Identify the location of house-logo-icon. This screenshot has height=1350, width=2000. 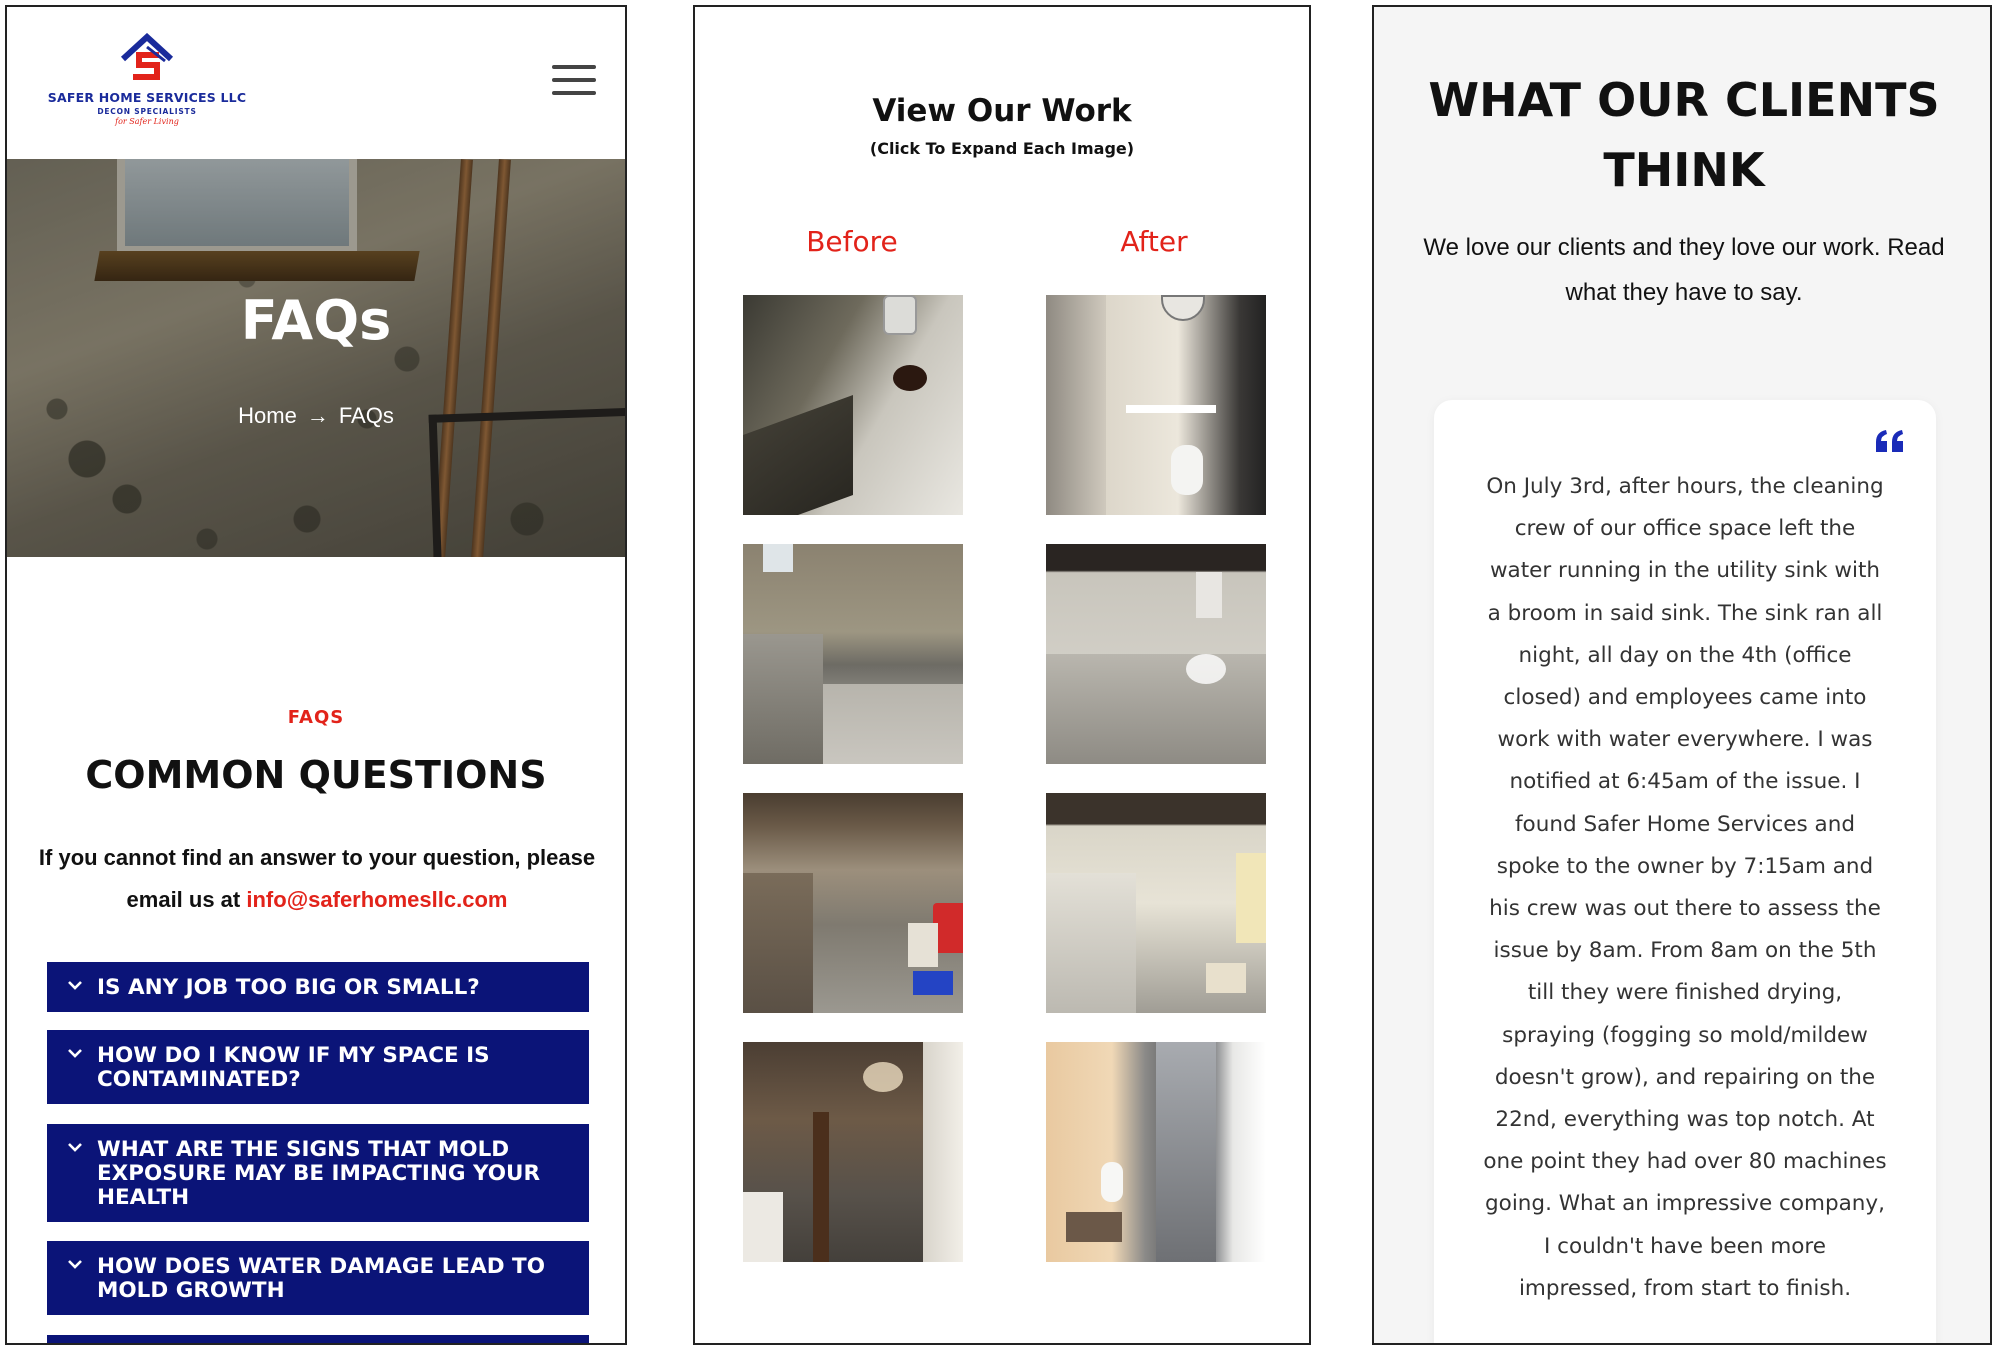
(147, 56).